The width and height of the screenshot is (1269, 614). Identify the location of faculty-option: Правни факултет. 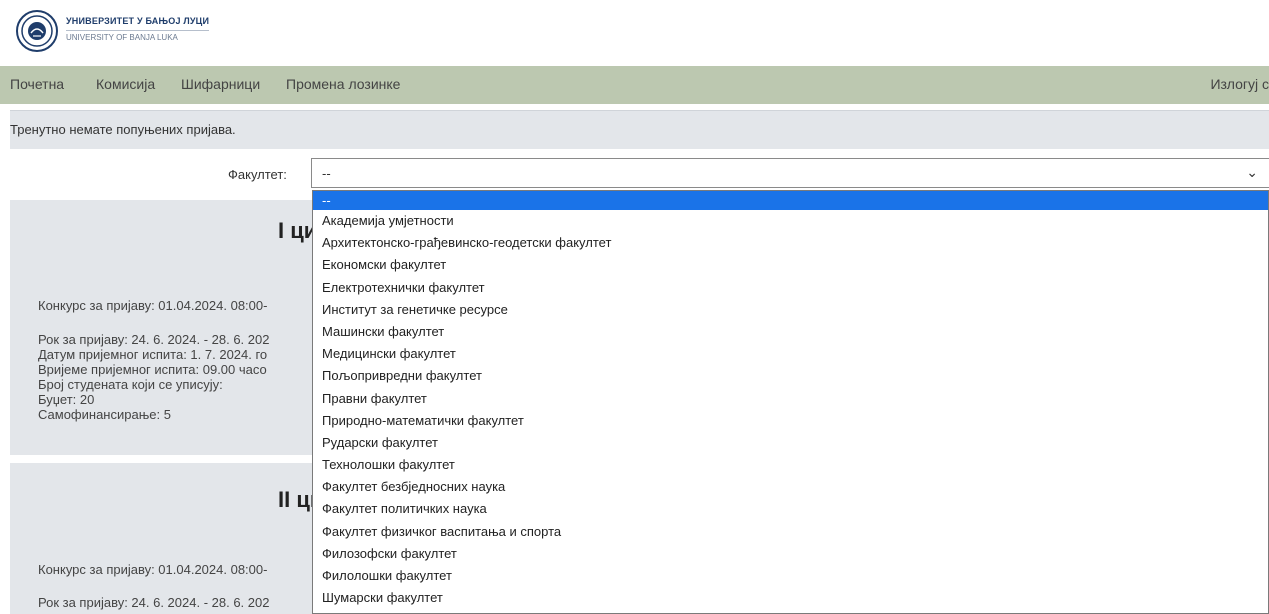
(790, 399).